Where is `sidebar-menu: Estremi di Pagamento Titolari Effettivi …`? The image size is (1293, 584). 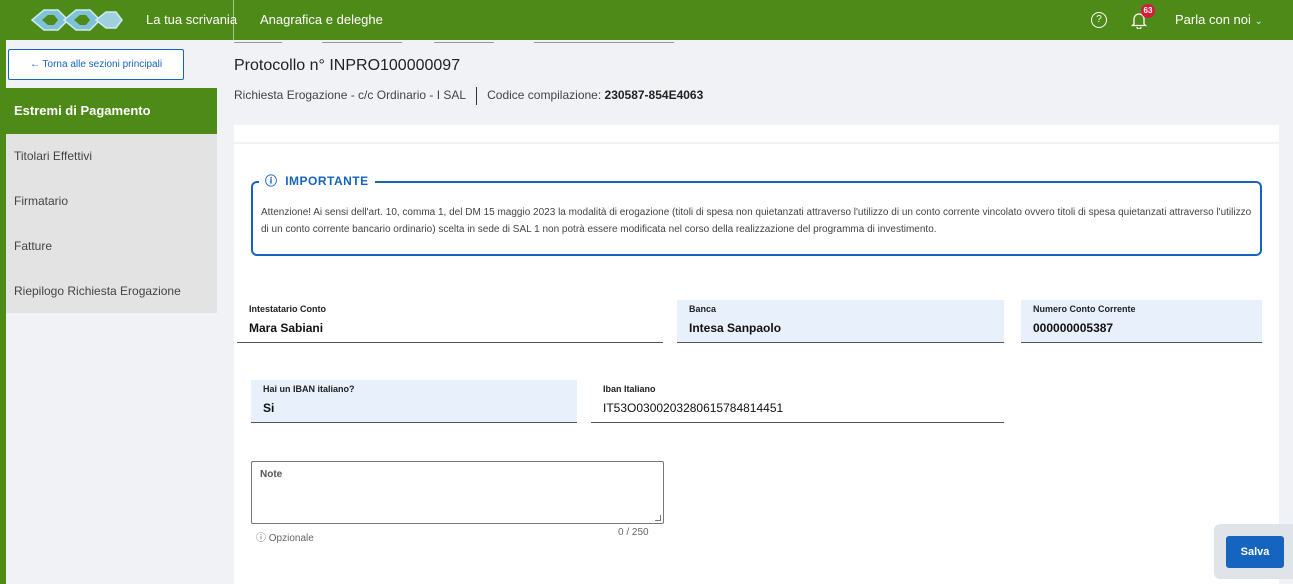
sidebar-menu: Estremi di Pagamento Titolari Effettivi … is located at coordinates (111, 200).